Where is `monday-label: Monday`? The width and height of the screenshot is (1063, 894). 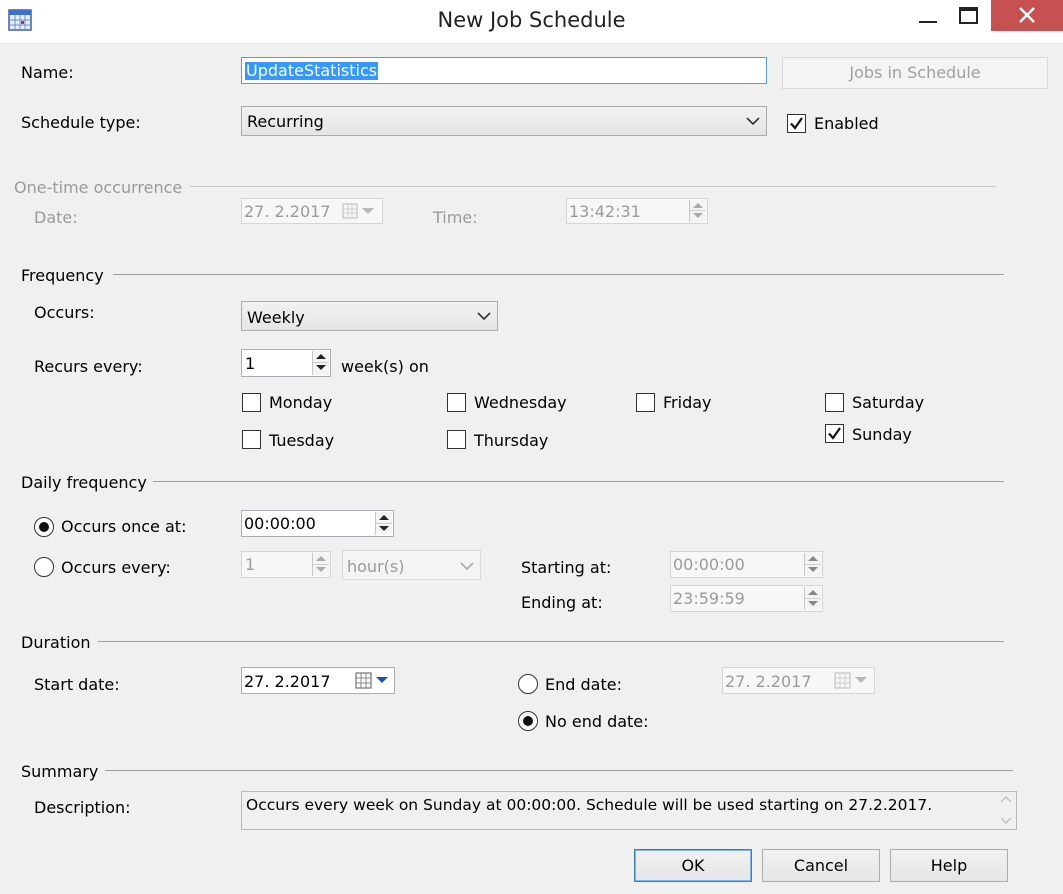 monday-label: Monday is located at coordinates (301, 402).